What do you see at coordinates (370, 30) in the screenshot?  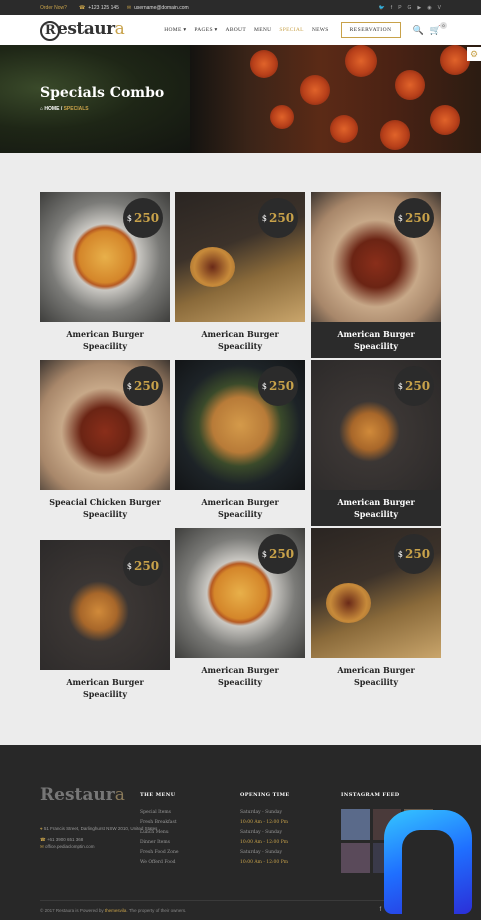 I see `reservation-button: RESERVATION` at bounding box center [370, 30].